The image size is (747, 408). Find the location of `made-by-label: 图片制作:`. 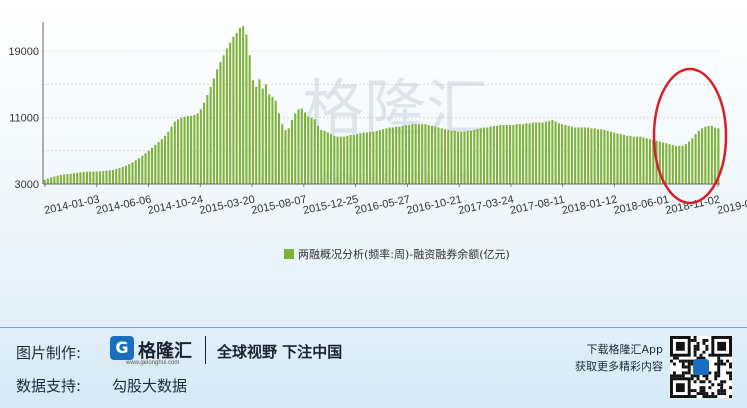

made-by-label: 图片制作: is located at coordinates (49, 353).